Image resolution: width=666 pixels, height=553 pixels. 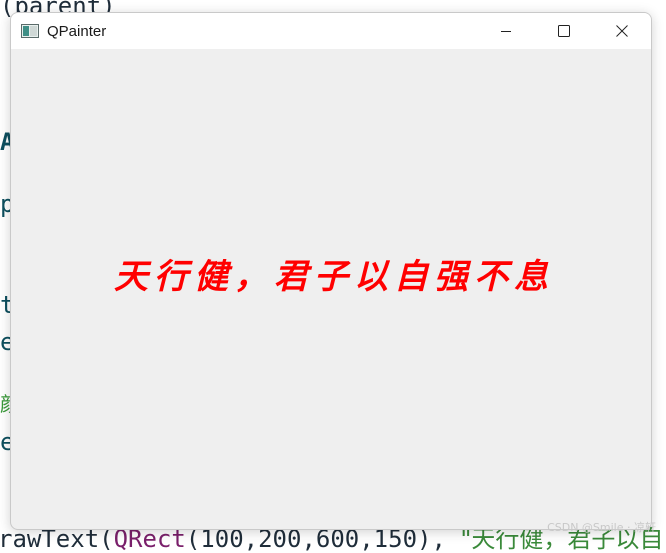 I want to click on window-title: QPainter, so click(x=77, y=31).